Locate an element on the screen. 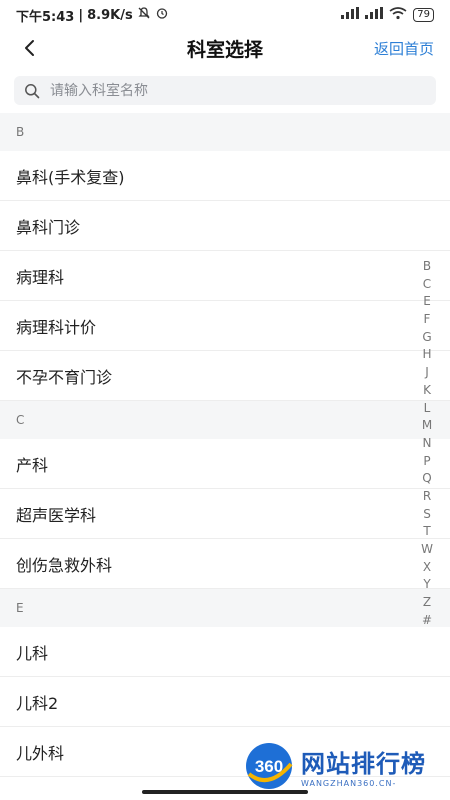 Image resolution: width=450 pixels, height=800 pixels. watermark-subtitle: WANGZHAN360.CN- is located at coordinates (349, 783).